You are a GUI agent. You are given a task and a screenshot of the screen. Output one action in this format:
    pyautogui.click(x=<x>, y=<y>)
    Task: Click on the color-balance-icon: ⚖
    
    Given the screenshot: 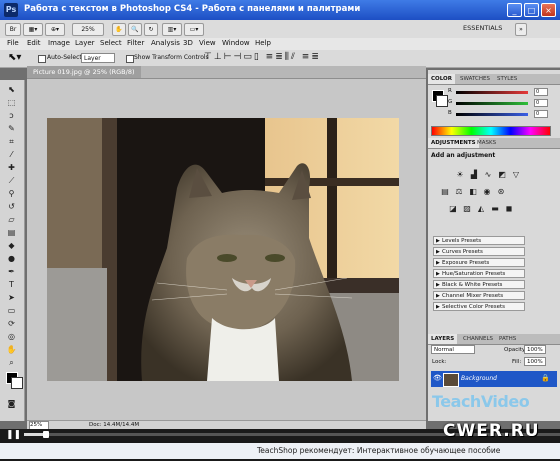 What is the action you would take?
    pyautogui.click(x=459, y=192)
    